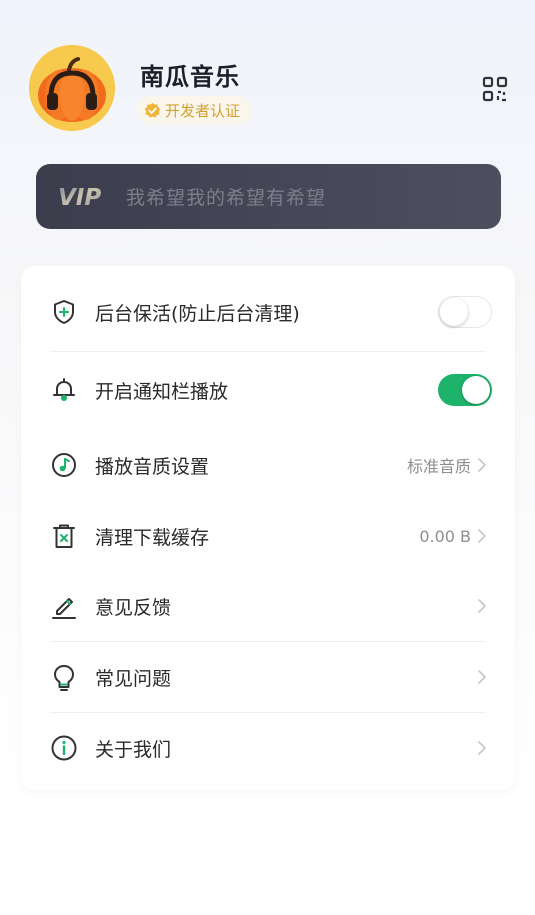 Image resolution: width=535 pixels, height=915 pixels. I want to click on lightbulb-icon, so click(64, 678).